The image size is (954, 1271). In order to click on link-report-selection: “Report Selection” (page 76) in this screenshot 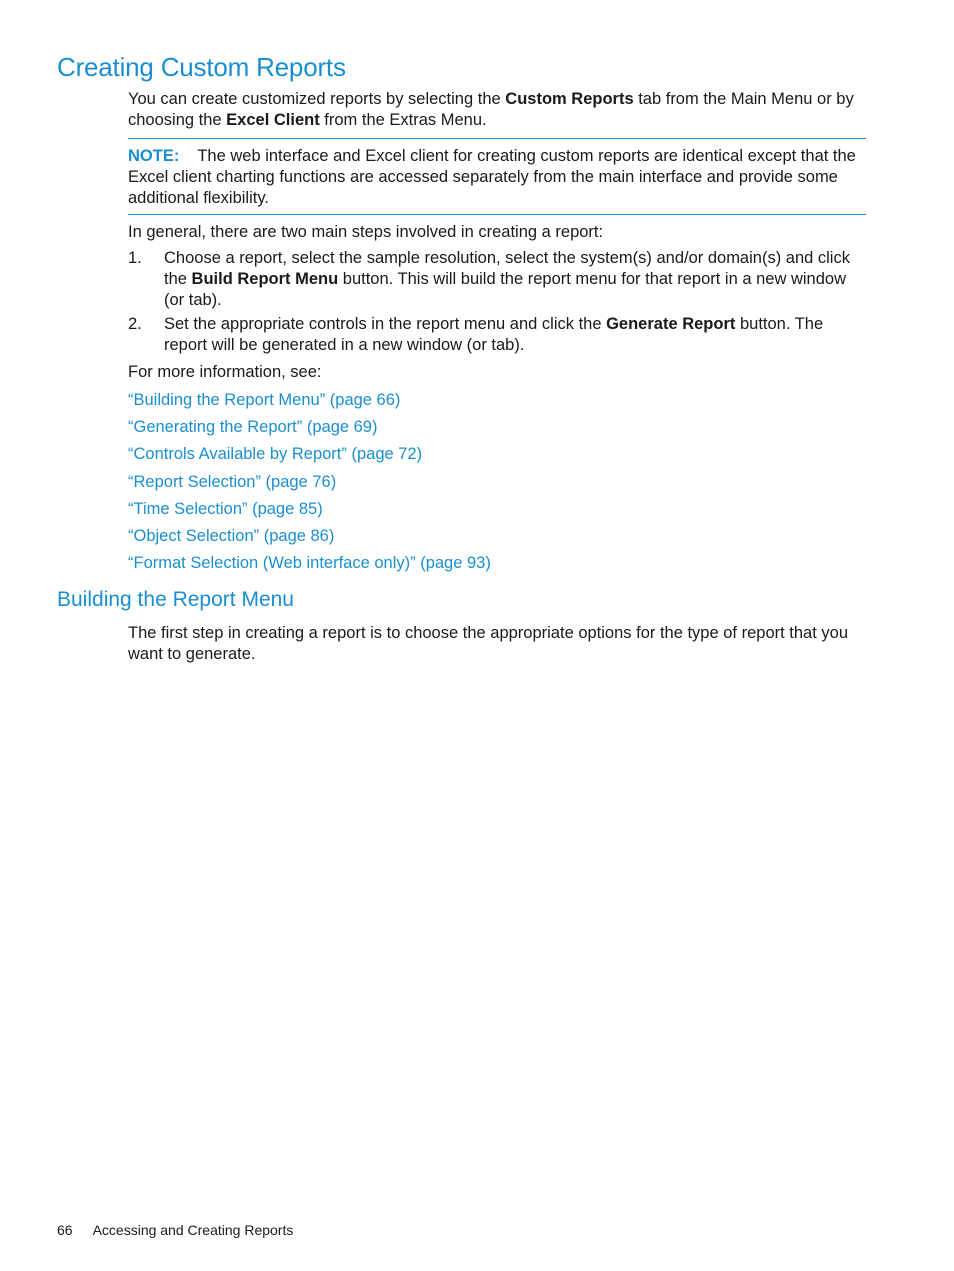, I will do `click(232, 482)`.